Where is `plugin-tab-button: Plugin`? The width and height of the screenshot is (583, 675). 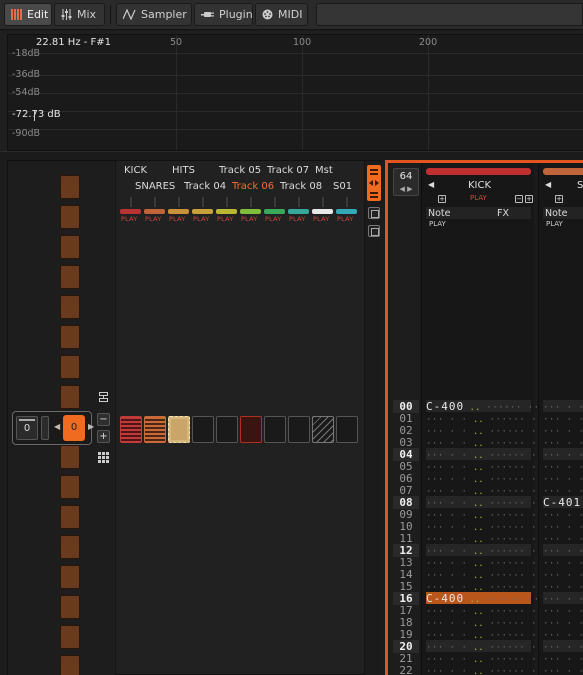
plugin-tab-button: Plugin is located at coordinates (223, 14).